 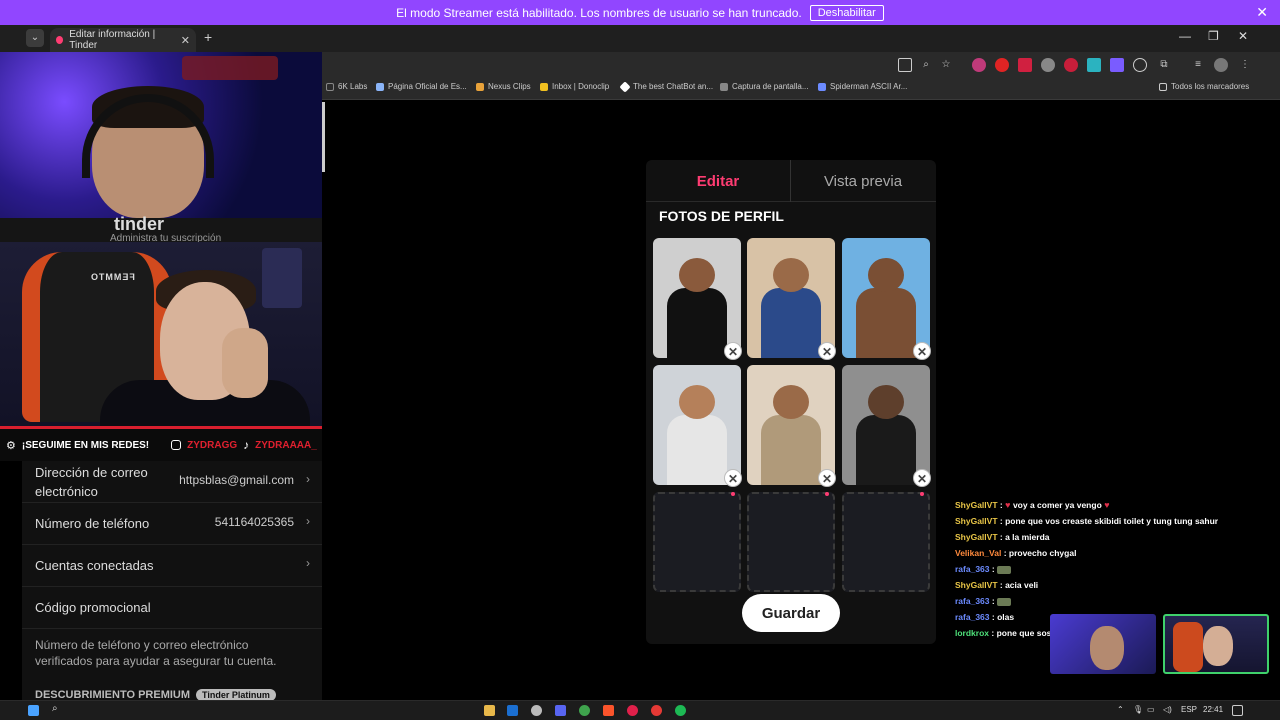 I want to click on menu-icon: ⋮, so click(x=1245, y=65).